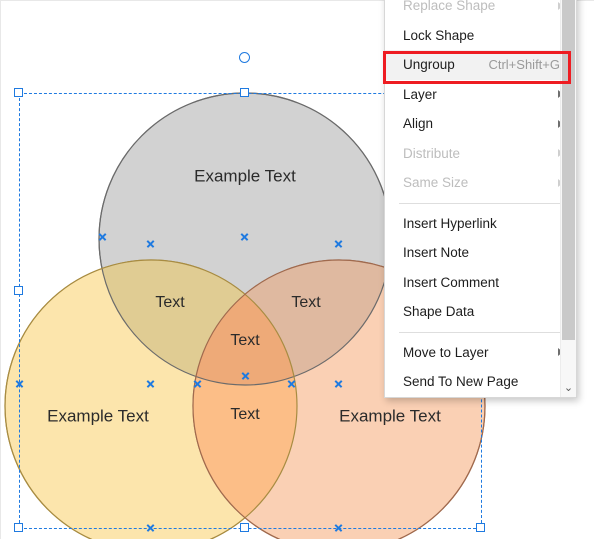 This screenshot has height=539, width=594. What do you see at coordinates (439, 35) in the screenshot?
I see `menu-item-label: Lock Shape` at bounding box center [439, 35].